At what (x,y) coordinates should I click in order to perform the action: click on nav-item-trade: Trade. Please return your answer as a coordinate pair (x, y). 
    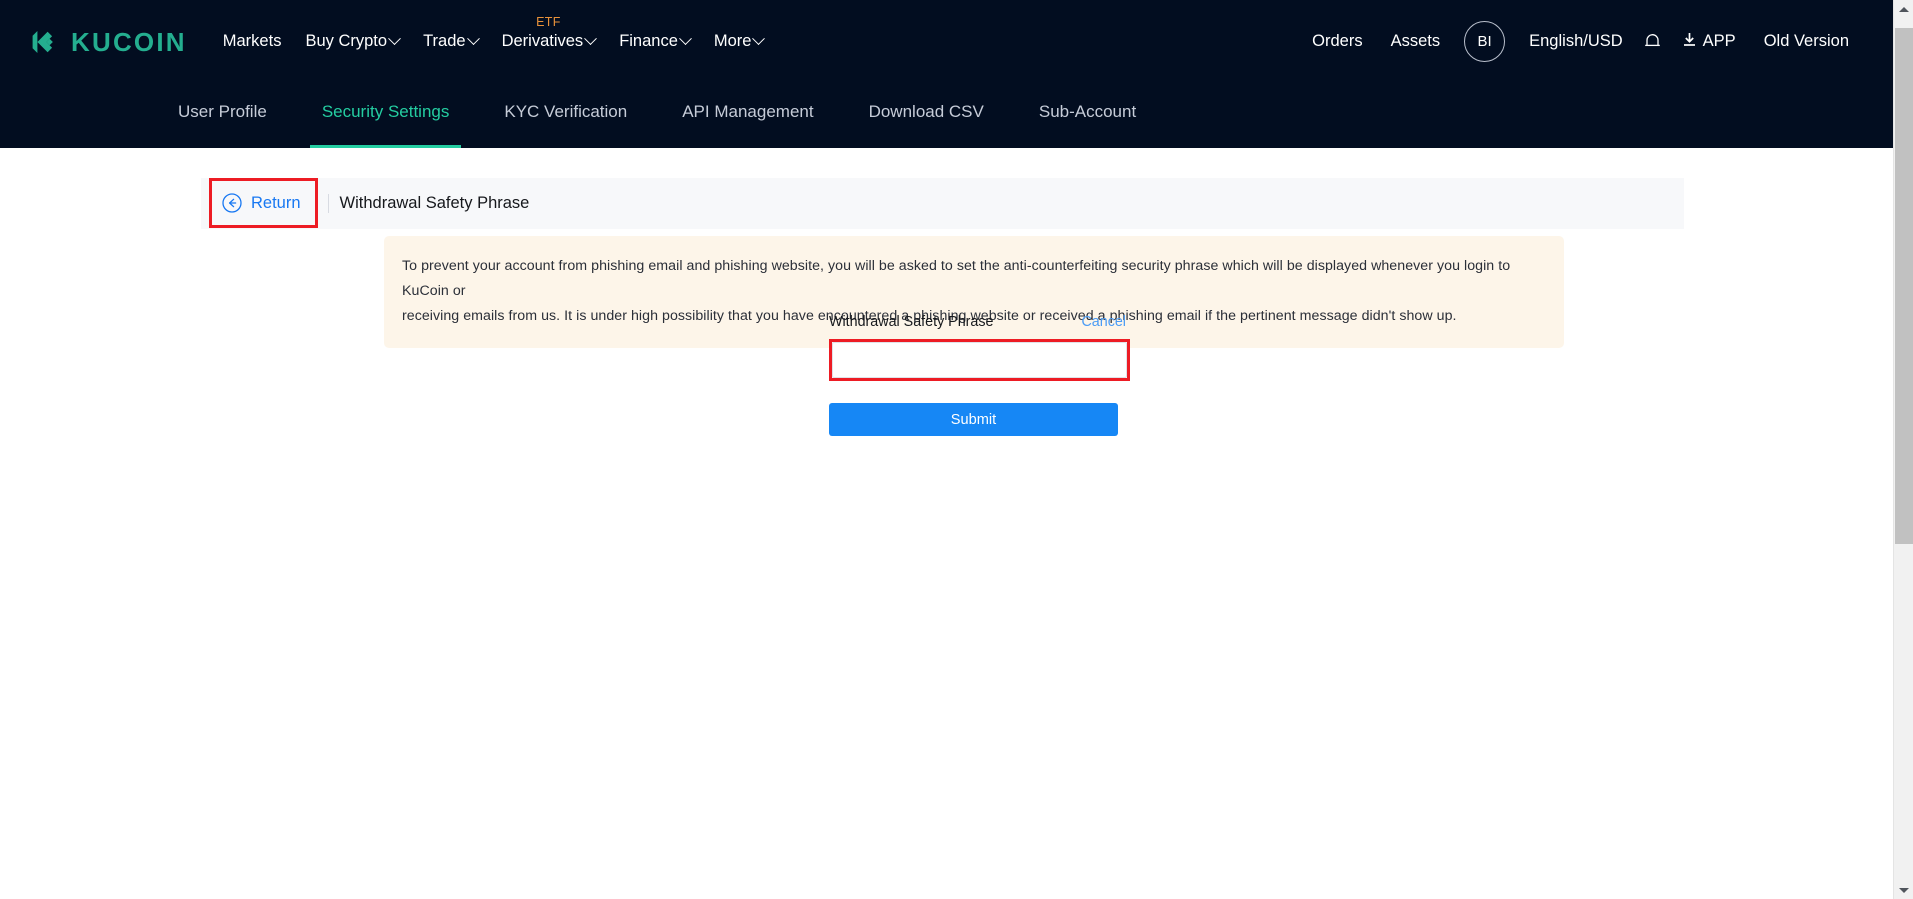
    Looking at the image, I should click on (450, 41).